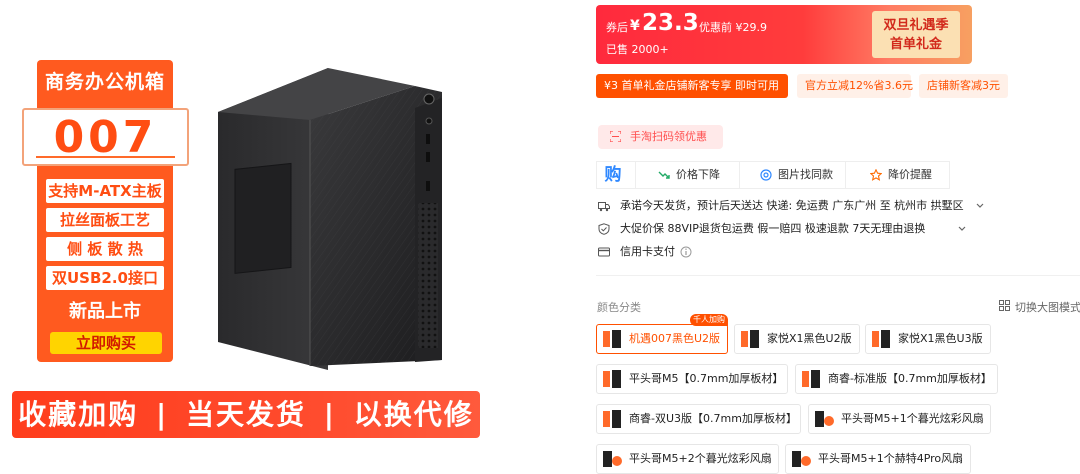 The image size is (1080, 474). What do you see at coordinates (604, 229) in the screenshot?
I see `shield-icon` at bounding box center [604, 229].